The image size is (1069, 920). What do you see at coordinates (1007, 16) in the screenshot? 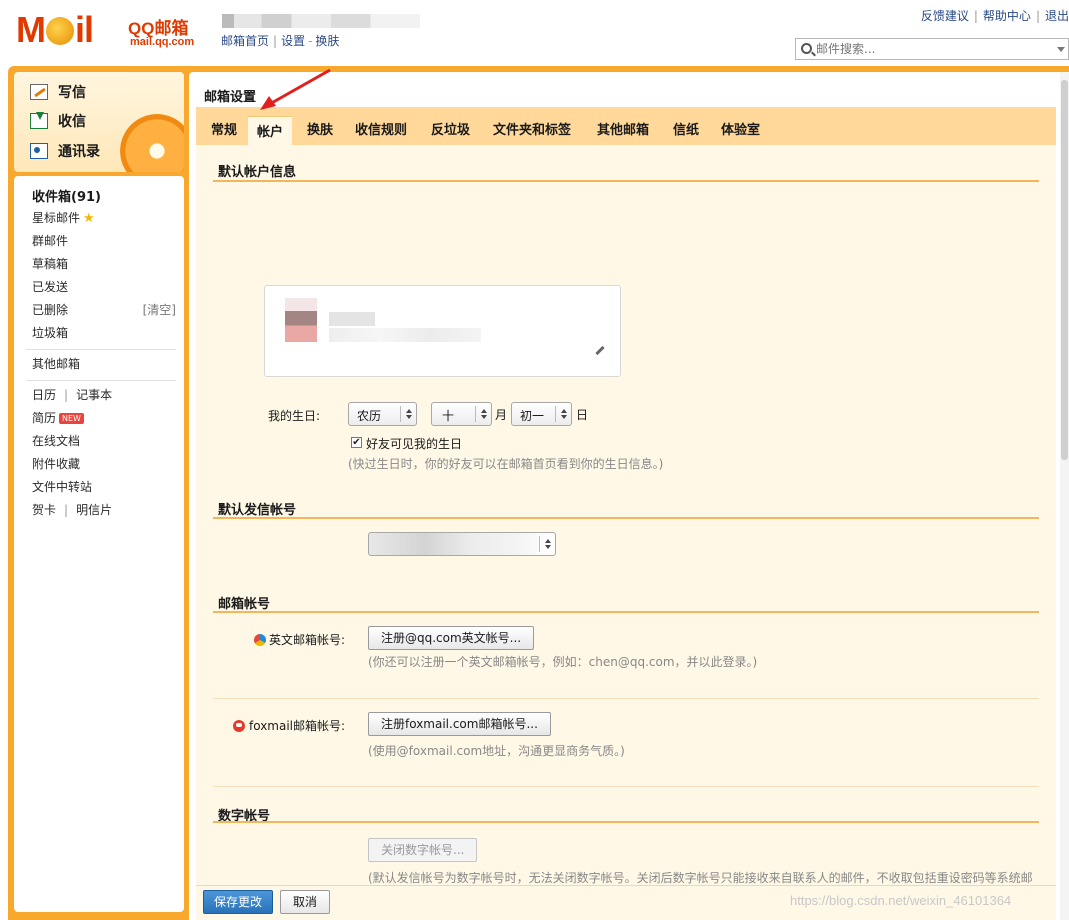
I see `help-center-link: 帮助中心` at bounding box center [1007, 16].